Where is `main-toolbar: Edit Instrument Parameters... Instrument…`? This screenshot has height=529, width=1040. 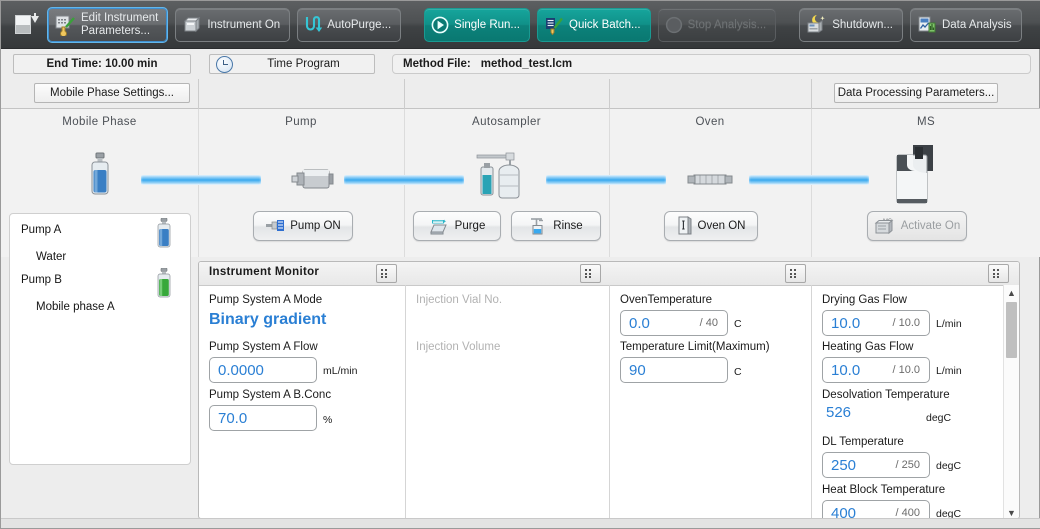 main-toolbar: Edit Instrument Parameters... Instrument… is located at coordinates (520, 25).